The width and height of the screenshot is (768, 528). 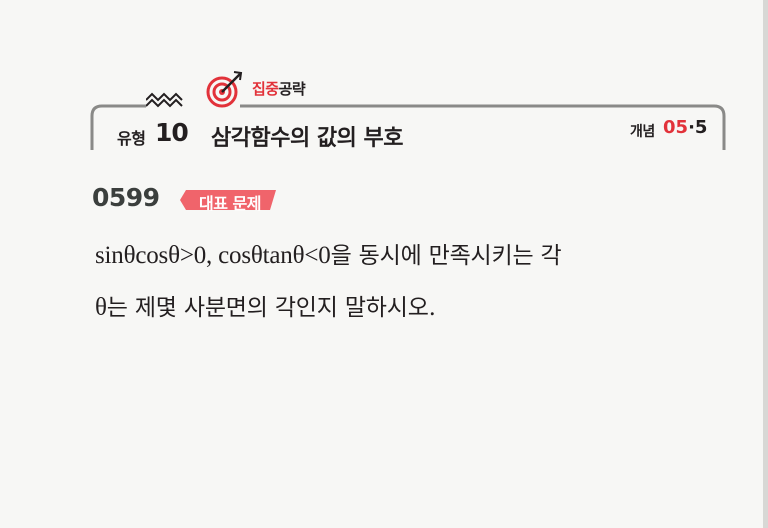 I want to click on problem-line-1: sinθcosθ>0, cosθtanθ<0을 동시에 만족시키는 각, so click(x=328, y=253).